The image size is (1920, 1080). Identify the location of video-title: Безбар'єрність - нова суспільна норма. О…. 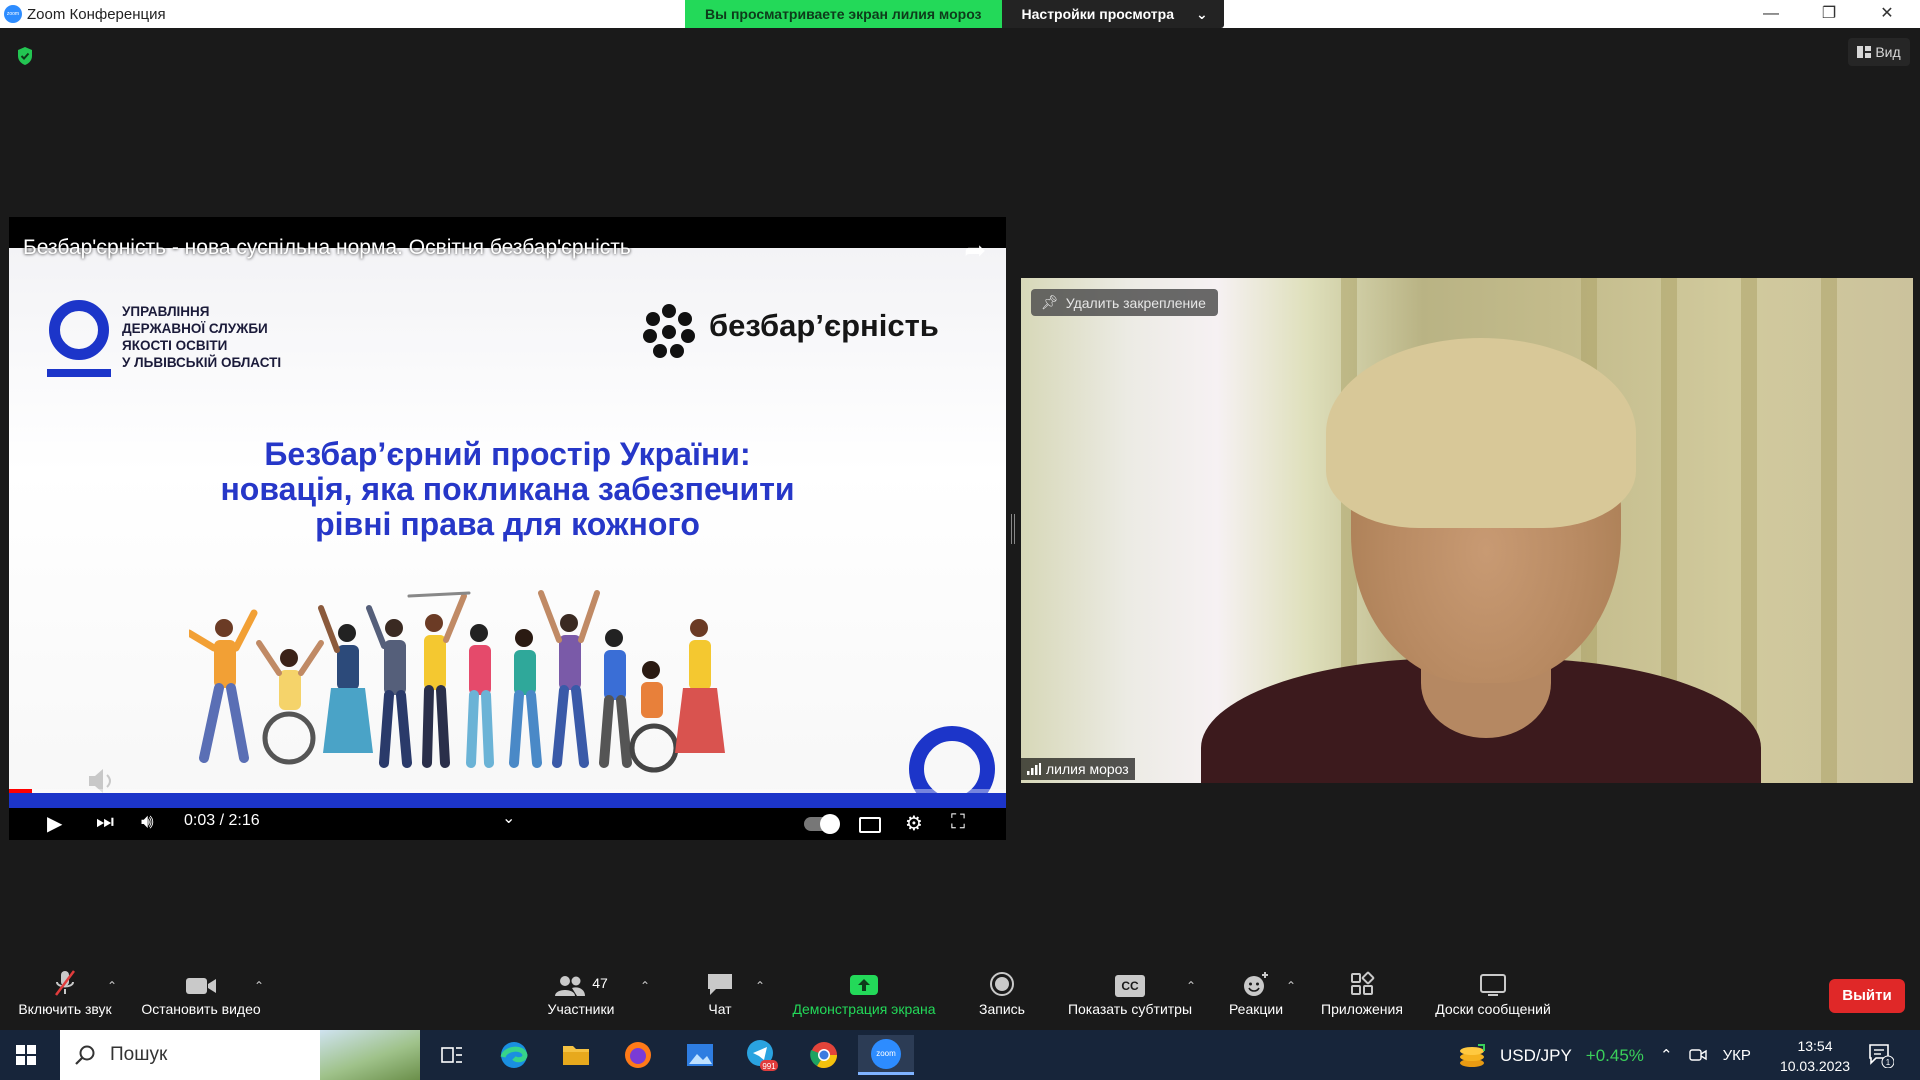
(327, 248).